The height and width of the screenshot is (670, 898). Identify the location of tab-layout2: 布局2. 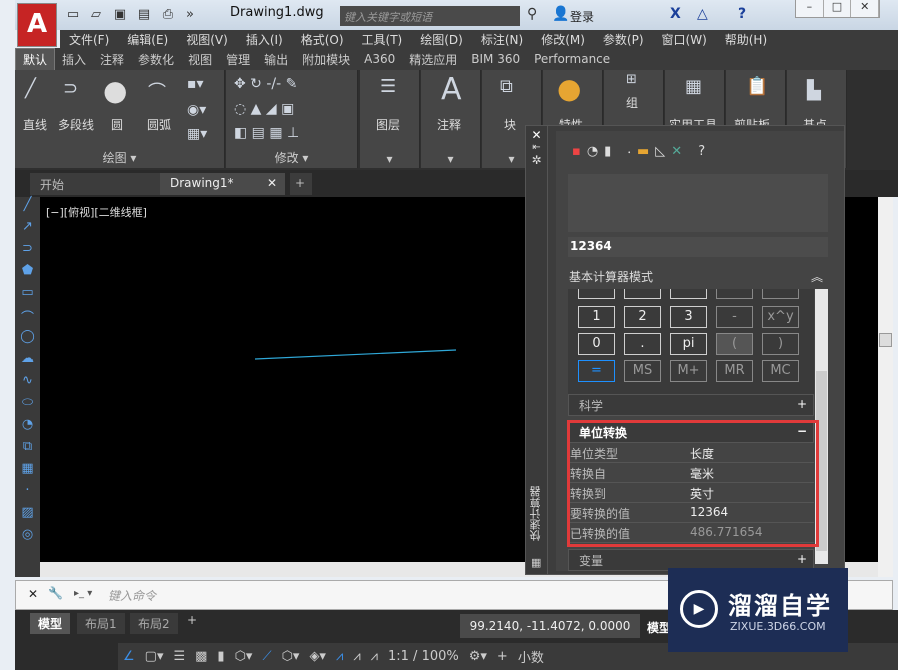
(154, 623).